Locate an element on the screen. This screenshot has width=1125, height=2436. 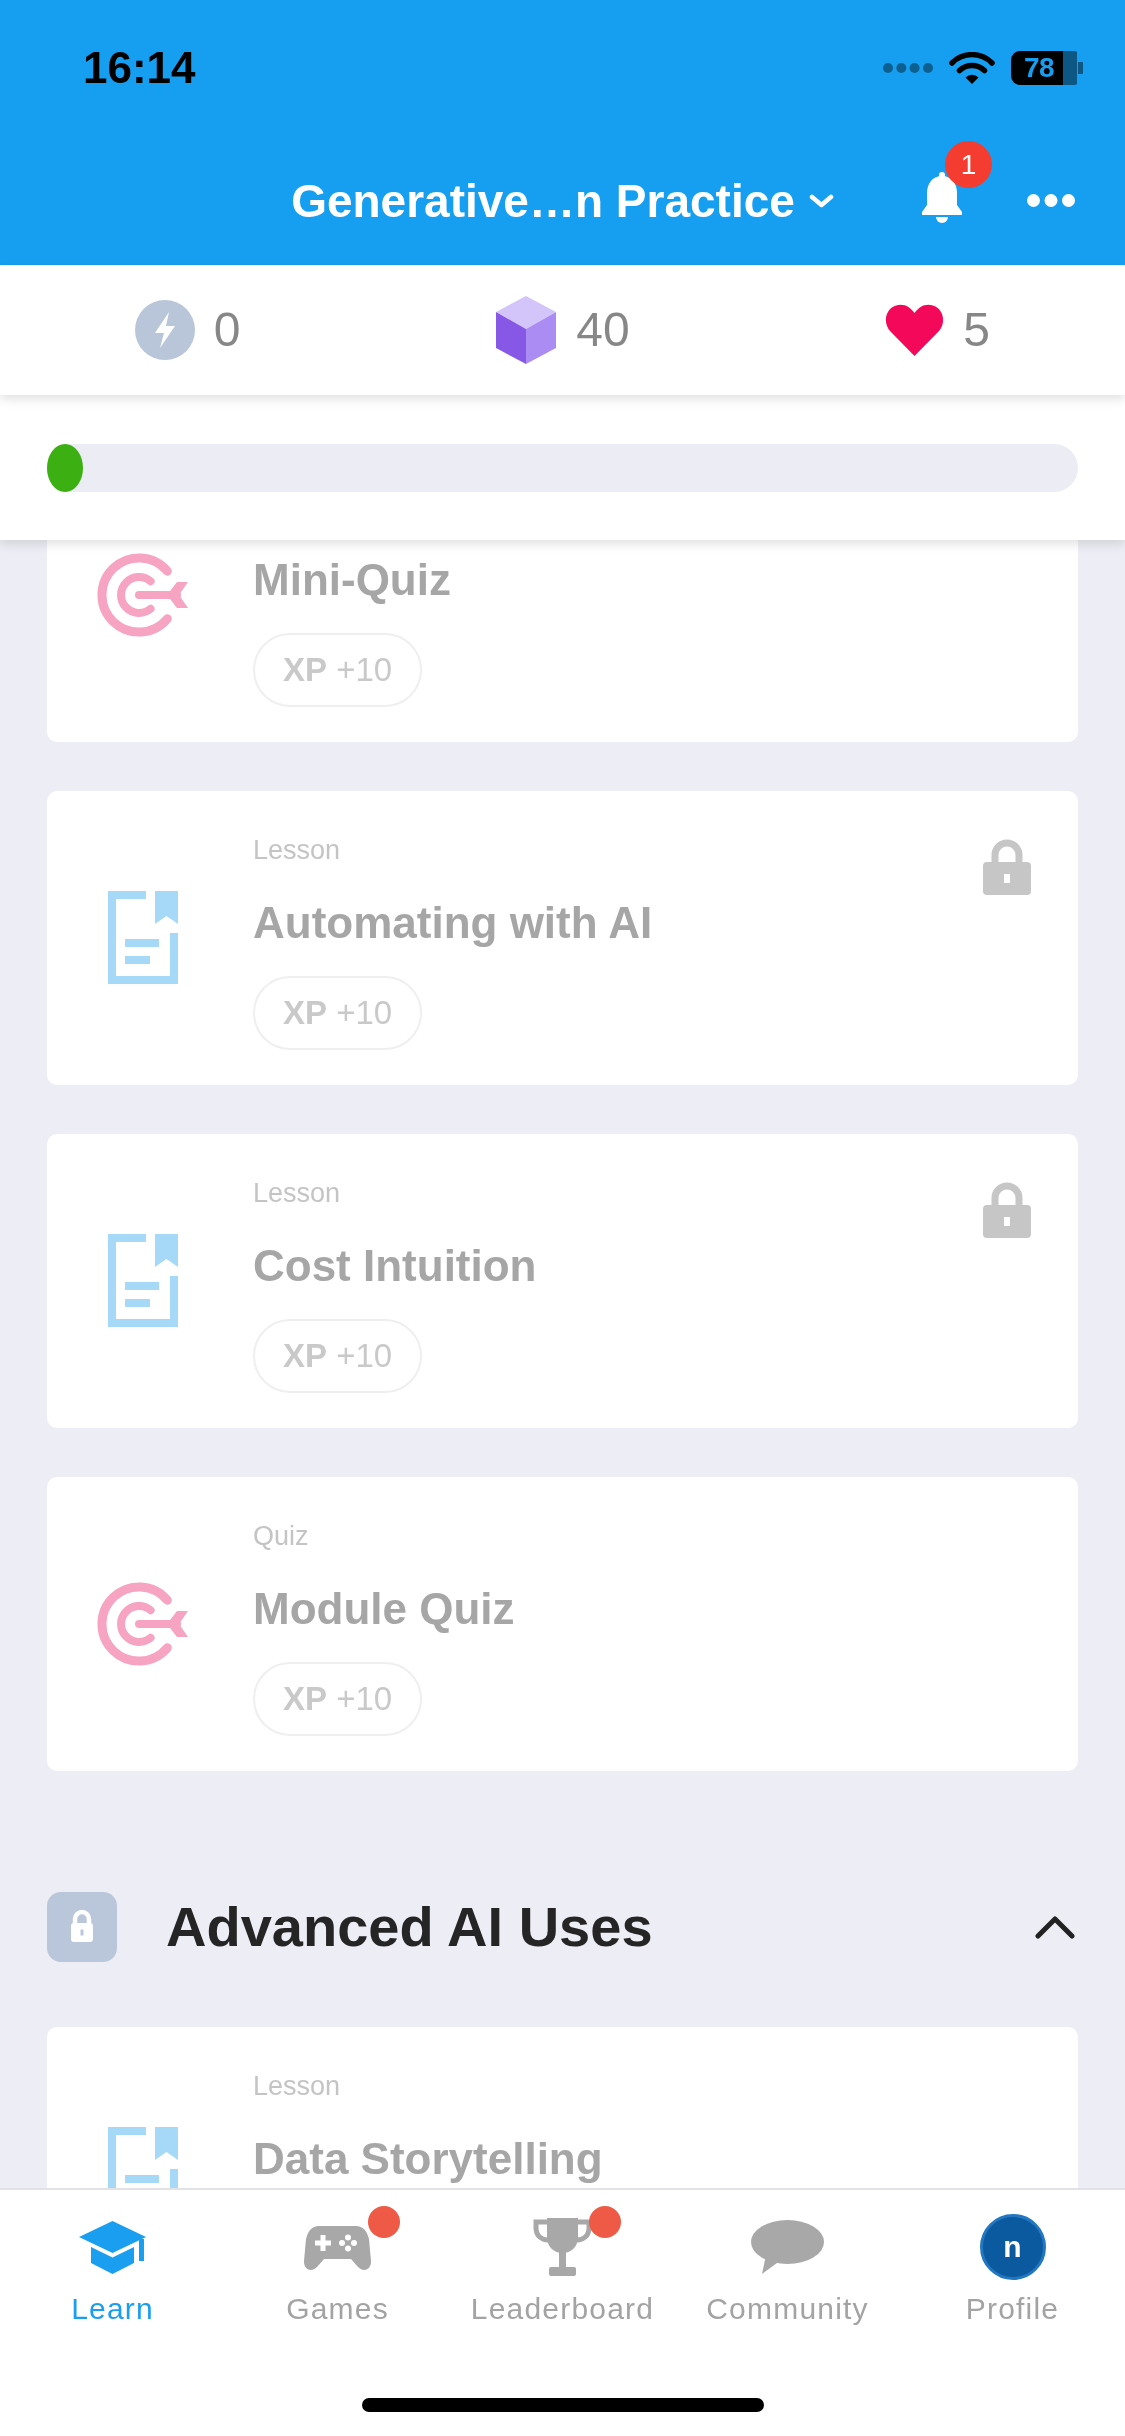
course-title-button: Generative…n Practice is located at coordinates (562, 200).